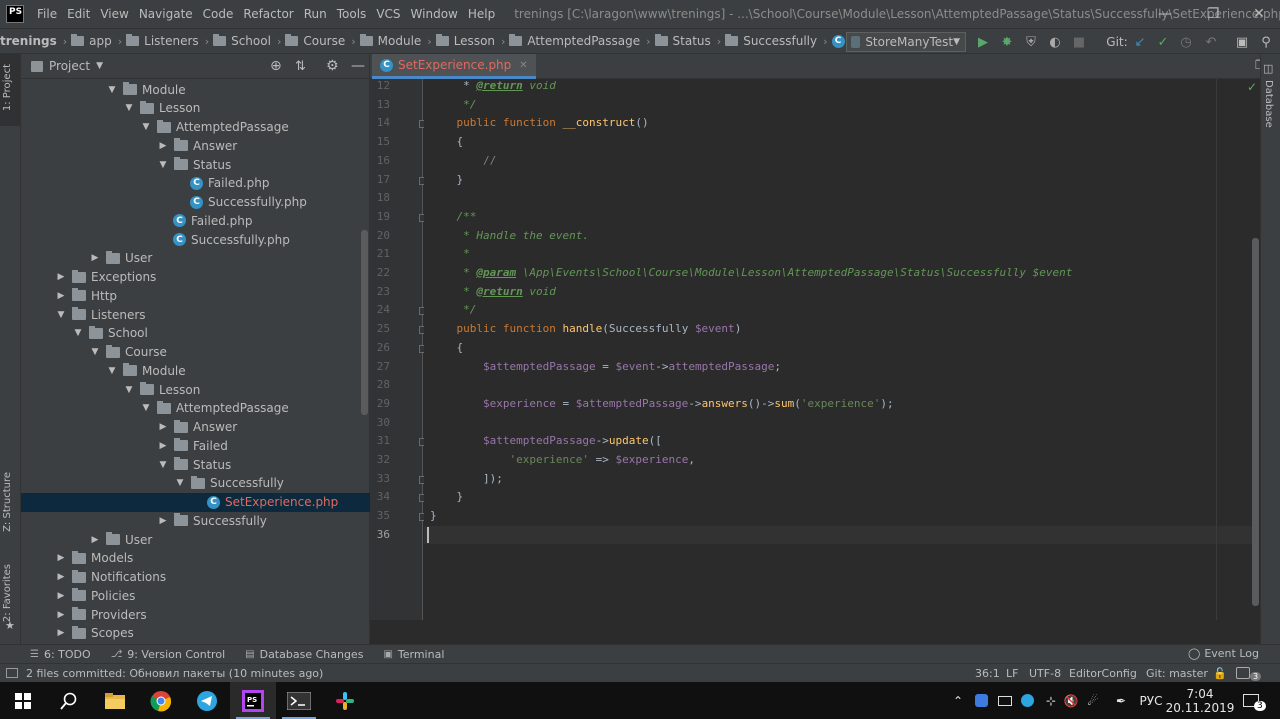 The width and height of the screenshot is (1280, 719). I want to click on tree-item: ▼ Module, so click(195, 89).